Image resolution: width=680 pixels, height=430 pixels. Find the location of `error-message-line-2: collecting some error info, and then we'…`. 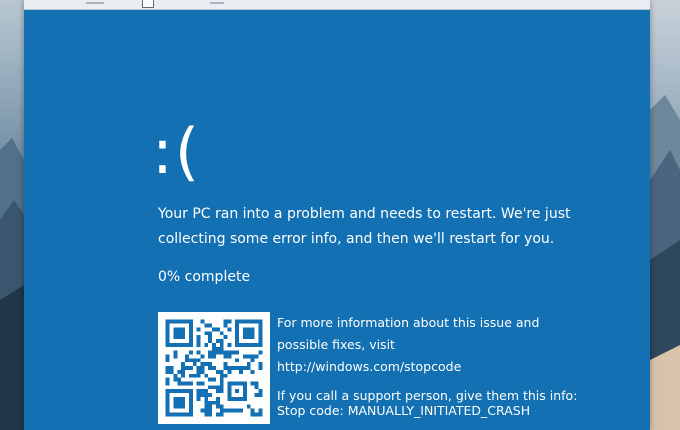

error-message-line-2: collecting some error info, and then we'… is located at coordinates (356, 238).